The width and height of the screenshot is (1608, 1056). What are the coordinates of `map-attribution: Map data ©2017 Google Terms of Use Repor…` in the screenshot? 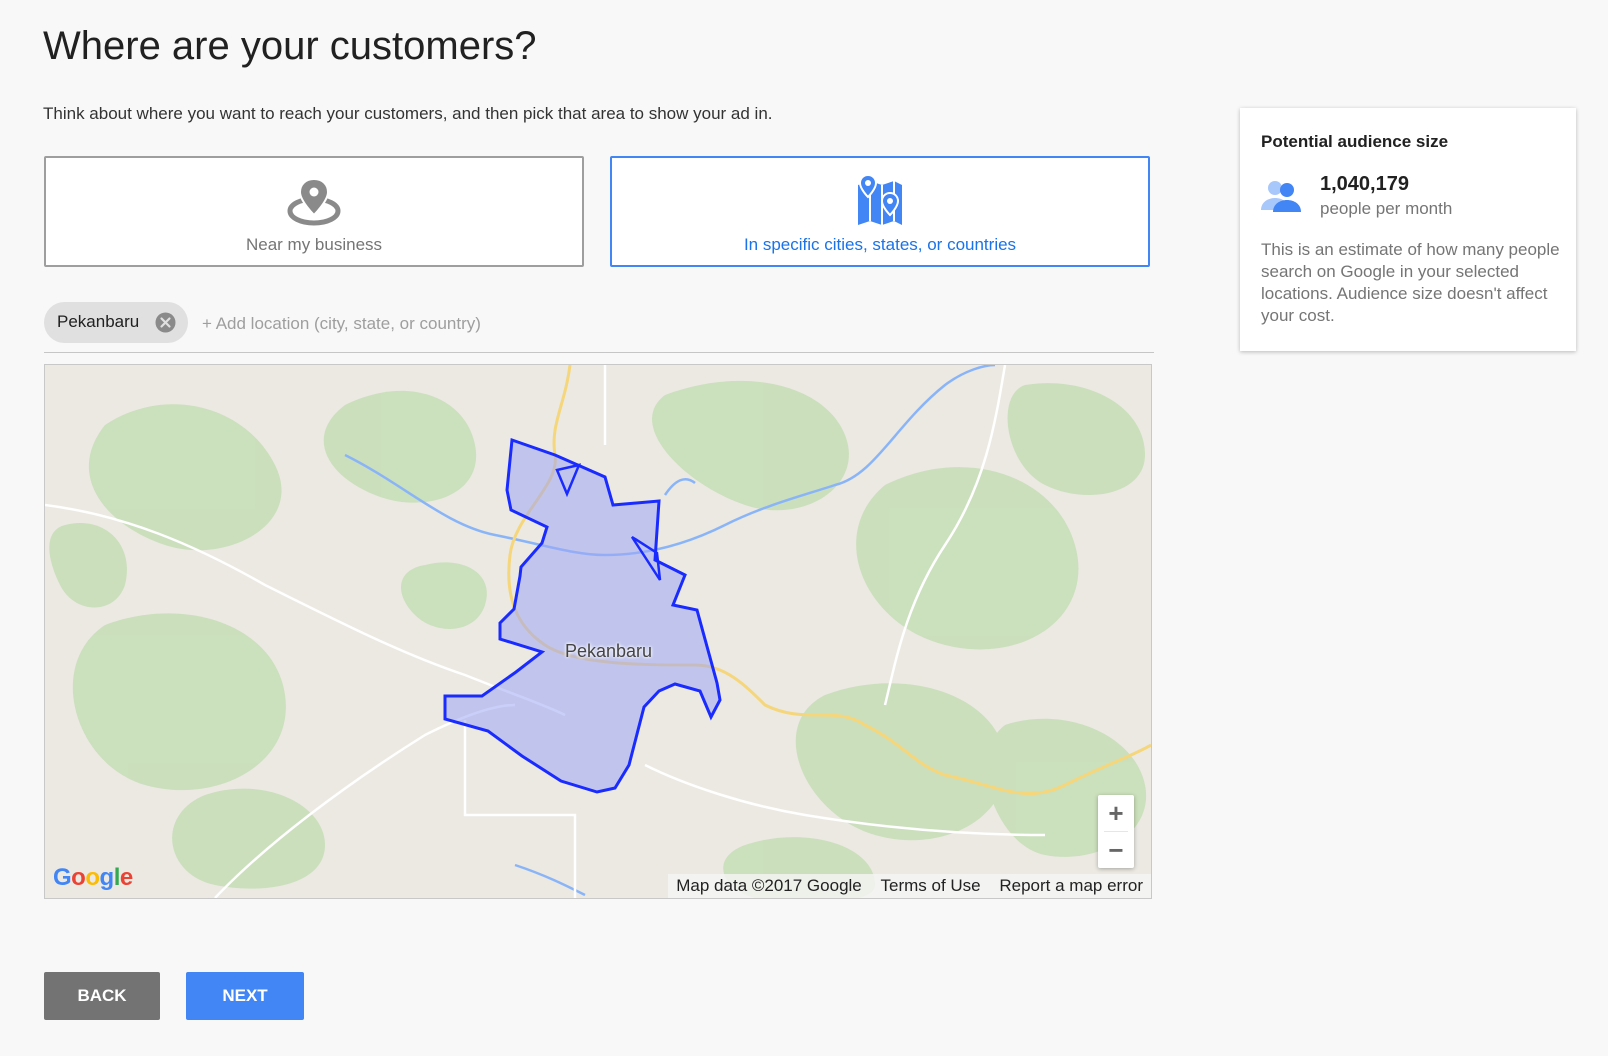 It's located at (909, 886).